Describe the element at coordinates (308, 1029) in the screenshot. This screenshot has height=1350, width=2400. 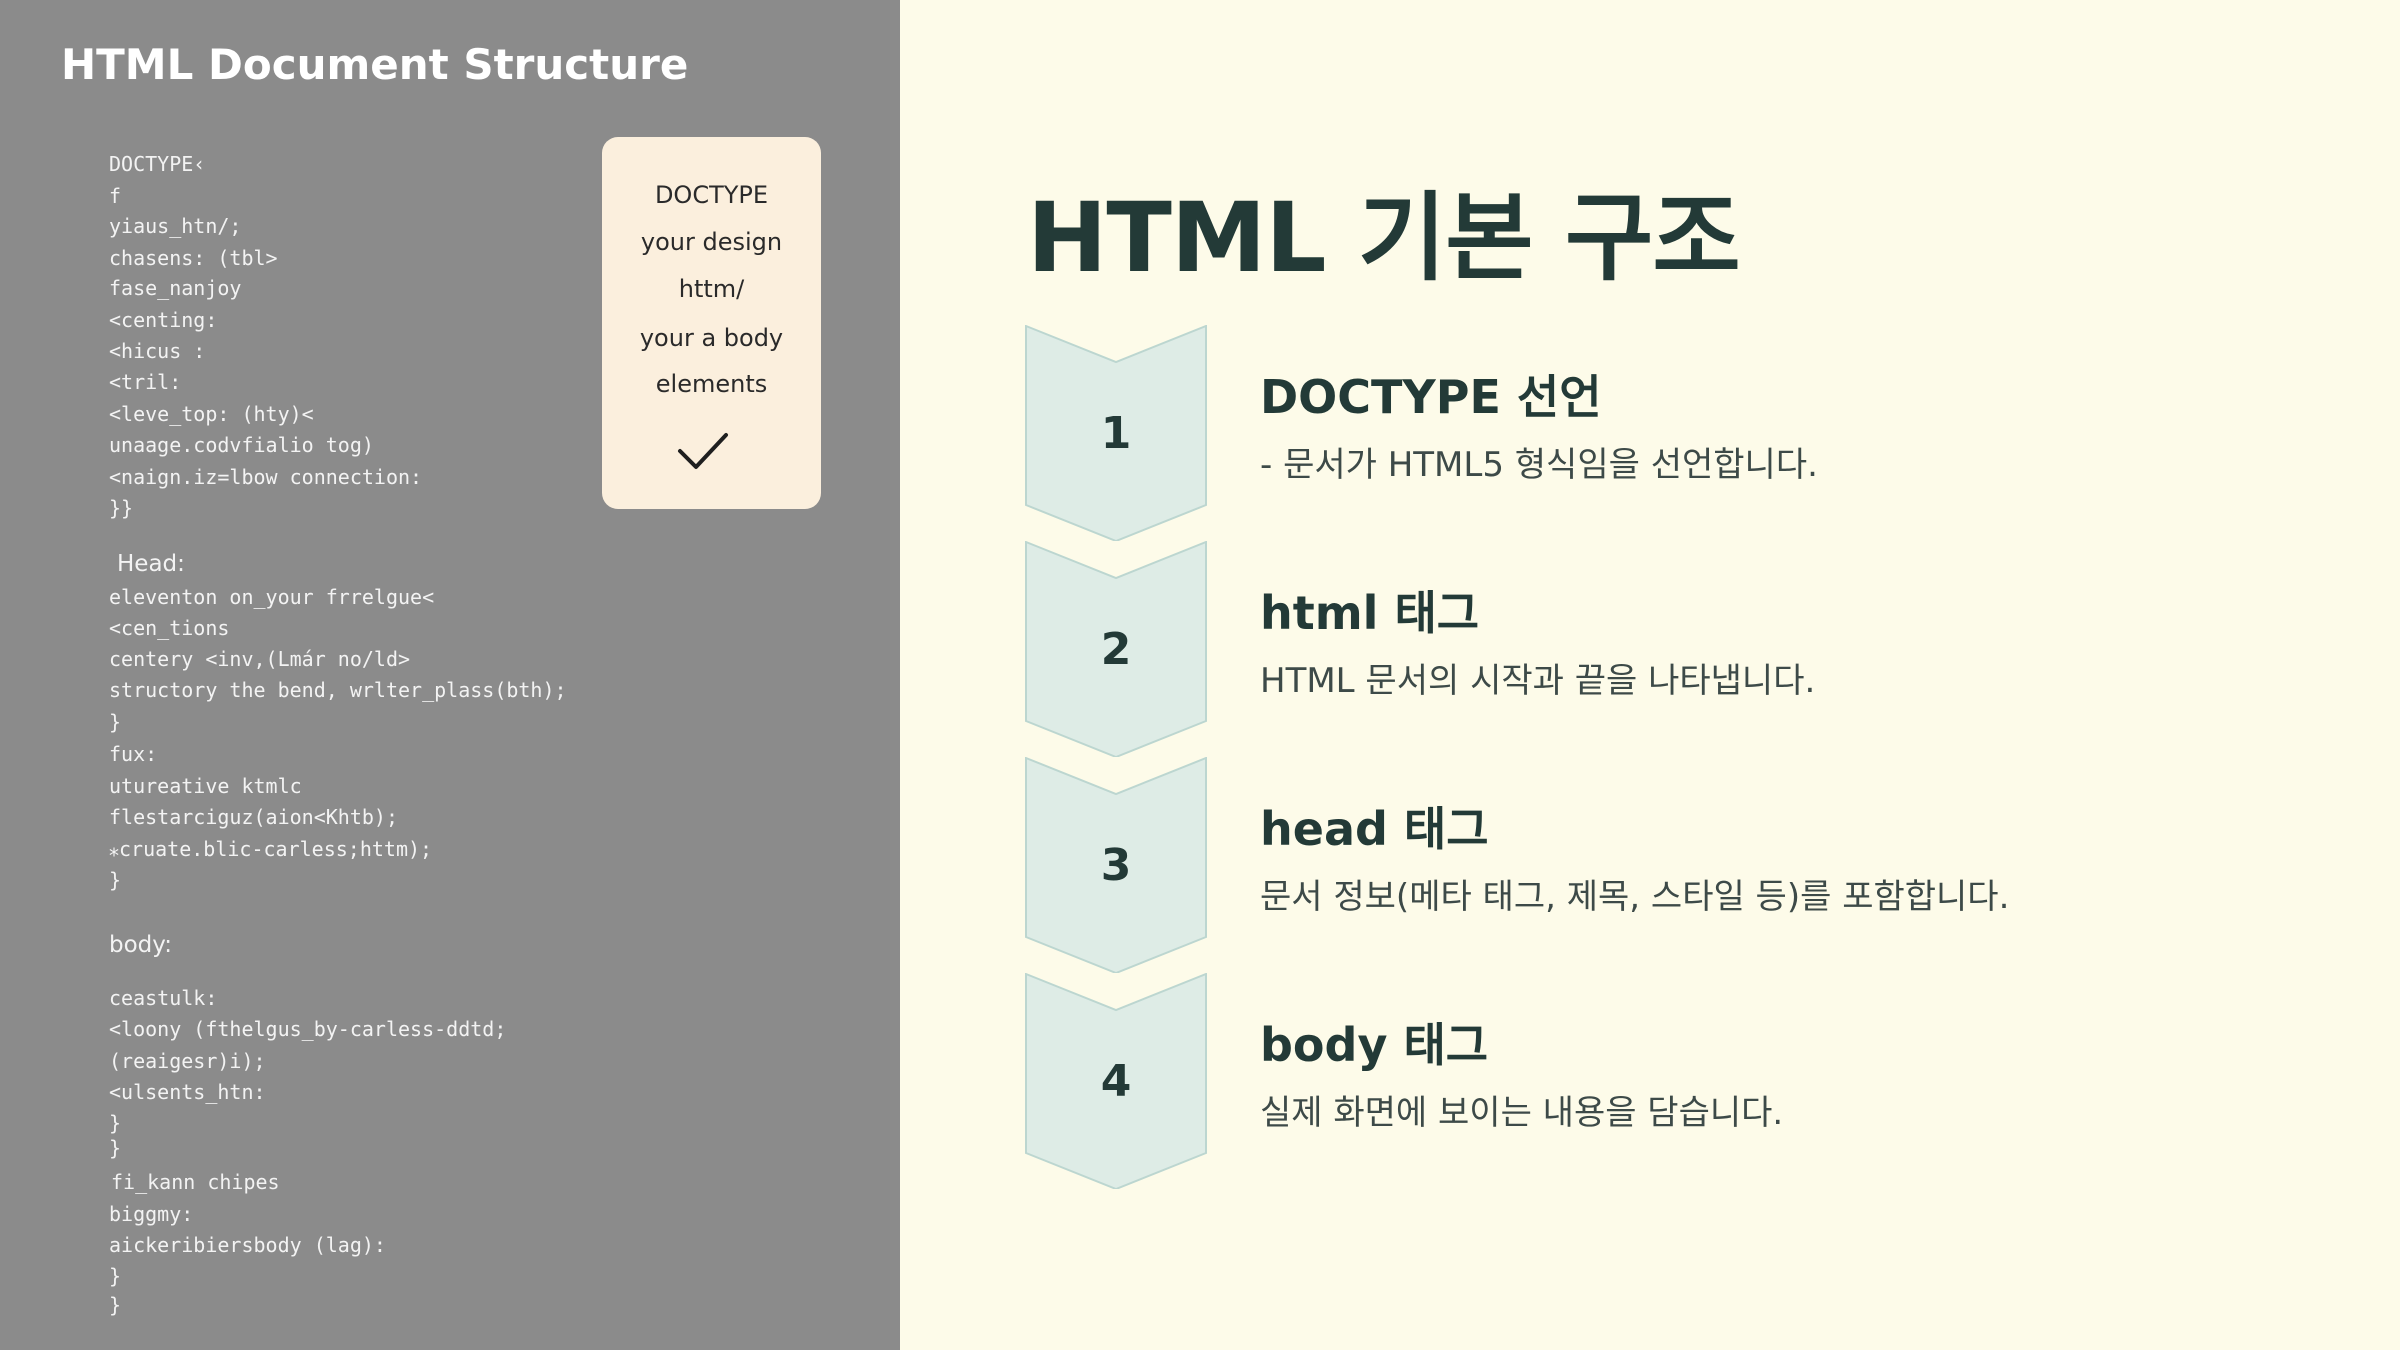
I see `code-line: <loony (fthelgus_by-carless-ddtd;` at that location.